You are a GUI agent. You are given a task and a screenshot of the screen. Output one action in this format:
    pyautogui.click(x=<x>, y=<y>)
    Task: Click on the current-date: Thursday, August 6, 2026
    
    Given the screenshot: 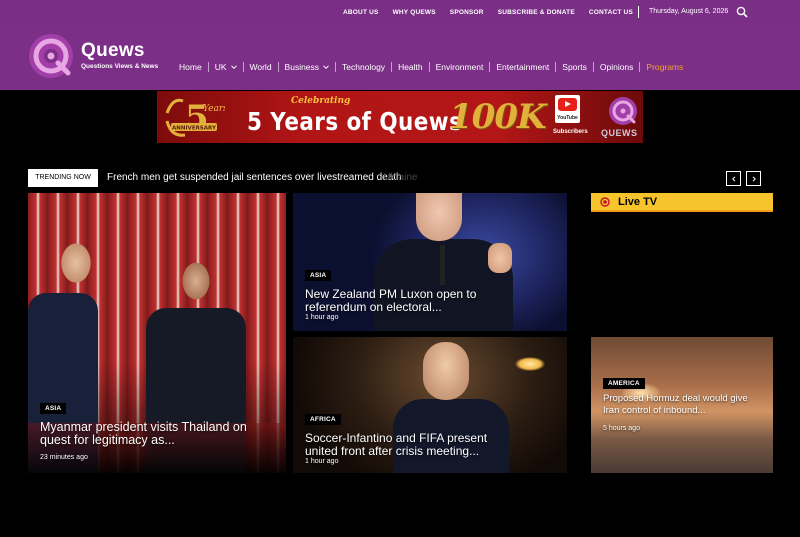 What is the action you would take?
    pyautogui.click(x=689, y=11)
    